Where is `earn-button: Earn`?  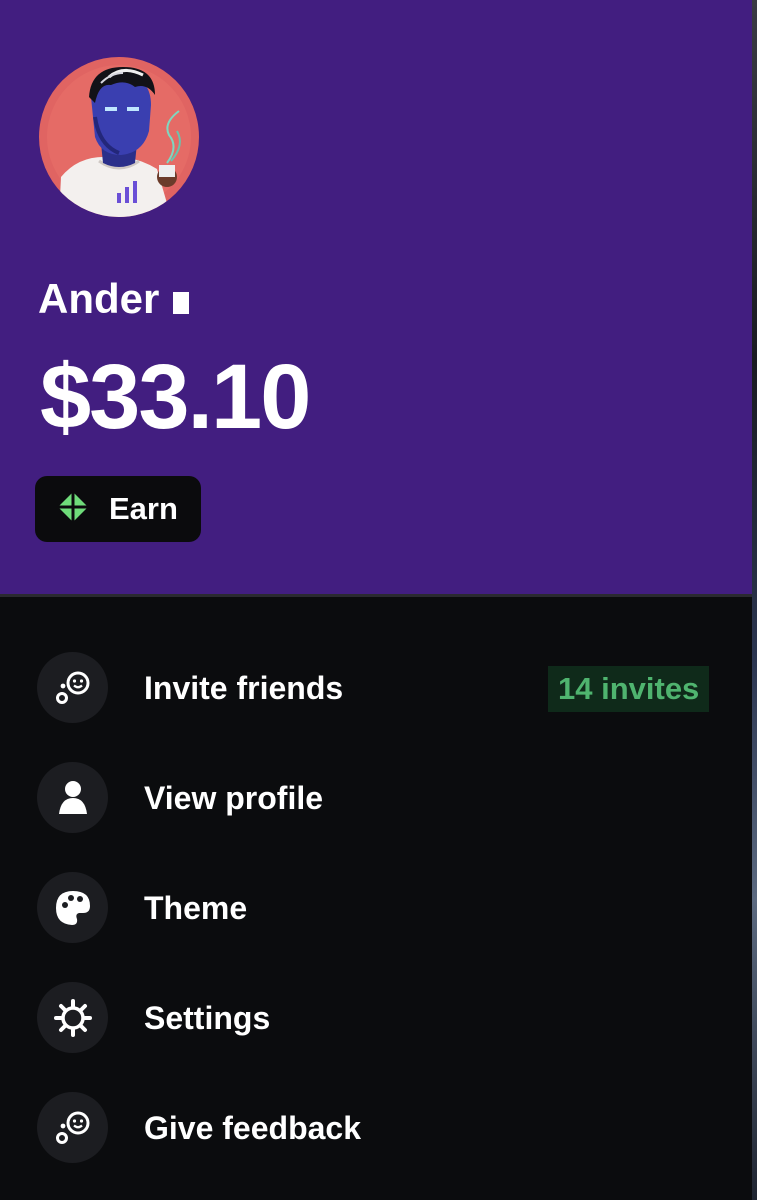 earn-button: Earn is located at coordinates (118, 509).